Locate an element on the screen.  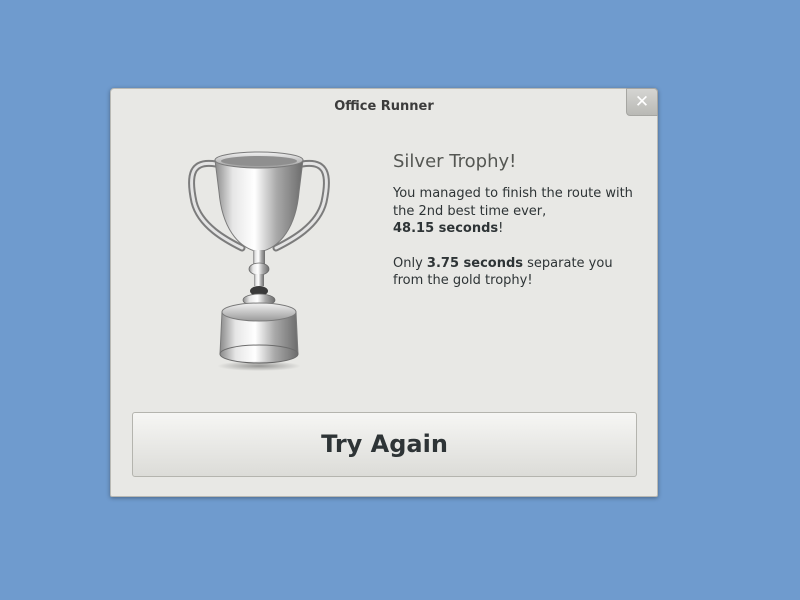
finish-time: 48.15 seconds is located at coordinates (446, 228).